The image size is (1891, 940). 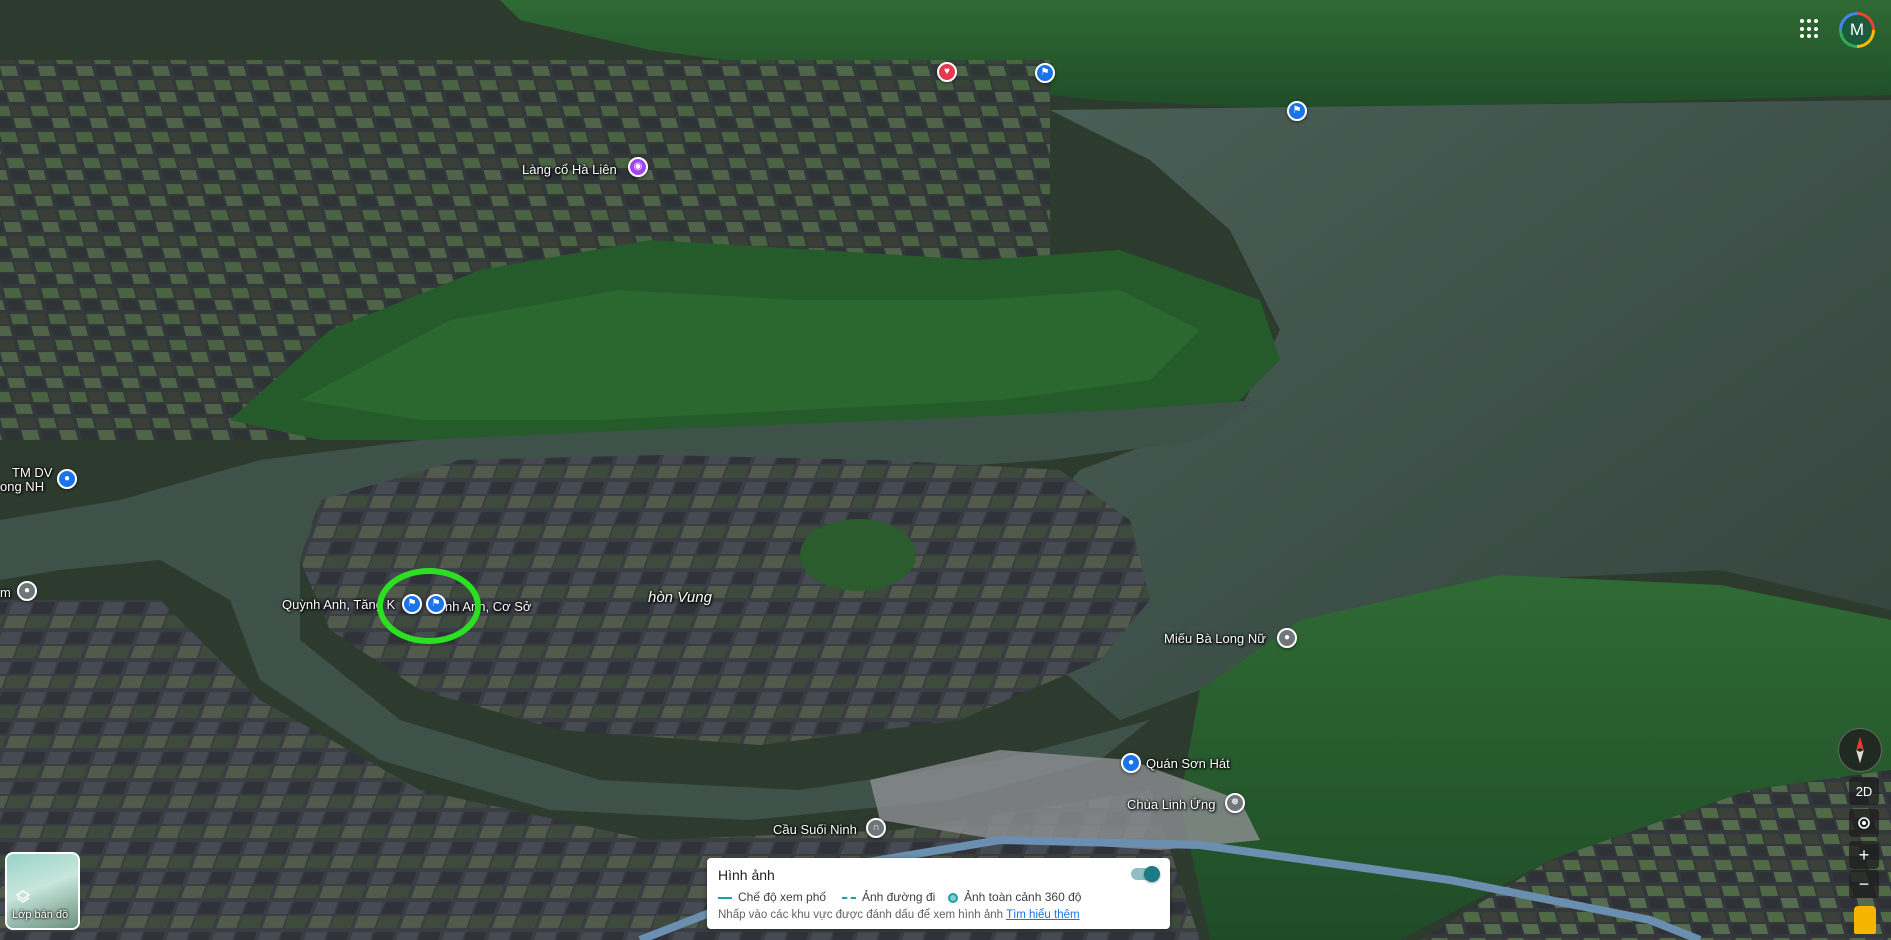 What do you see at coordinates (27, 591) in the screenshot?
I see `pin-icon: ●` at bounding box center [27, 591].